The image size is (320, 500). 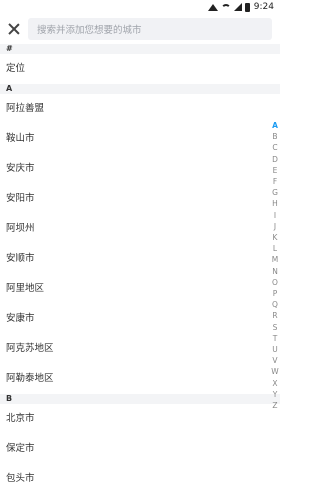 I want to click on index-letter: N, so click(x=275, y=271).